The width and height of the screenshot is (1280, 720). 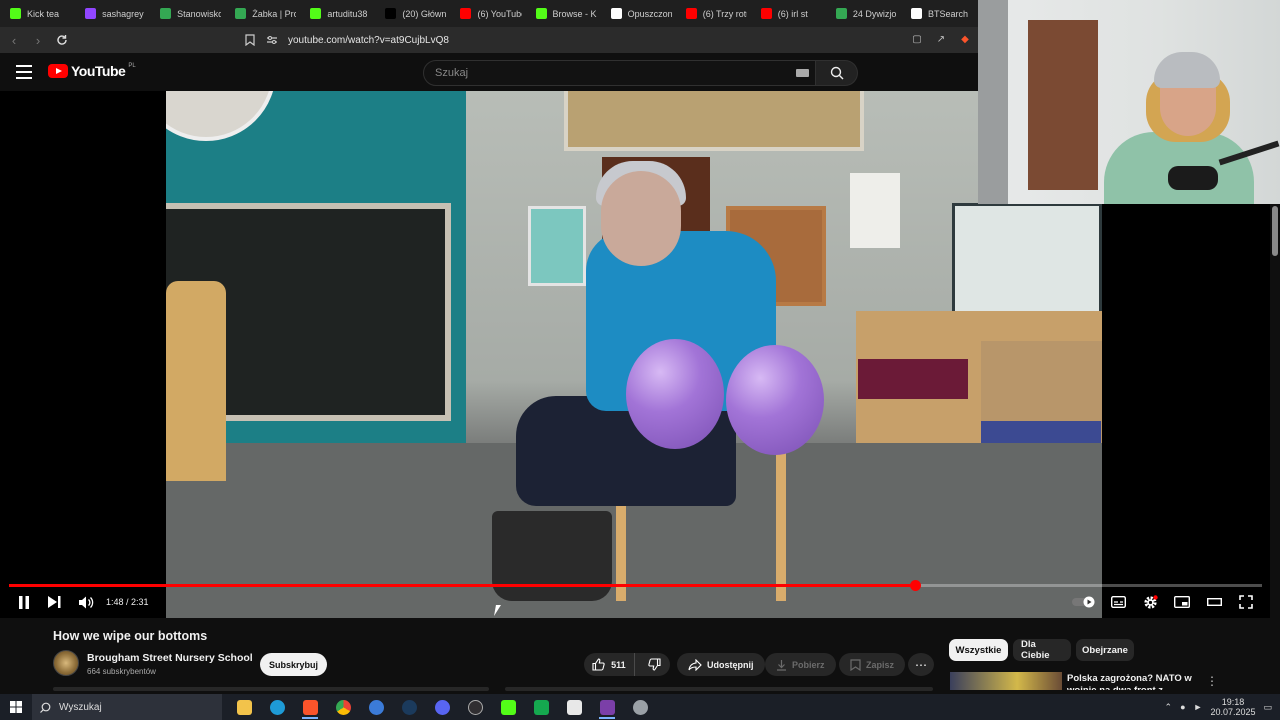 I want to click on search-icon, so click(x=45, y=707).